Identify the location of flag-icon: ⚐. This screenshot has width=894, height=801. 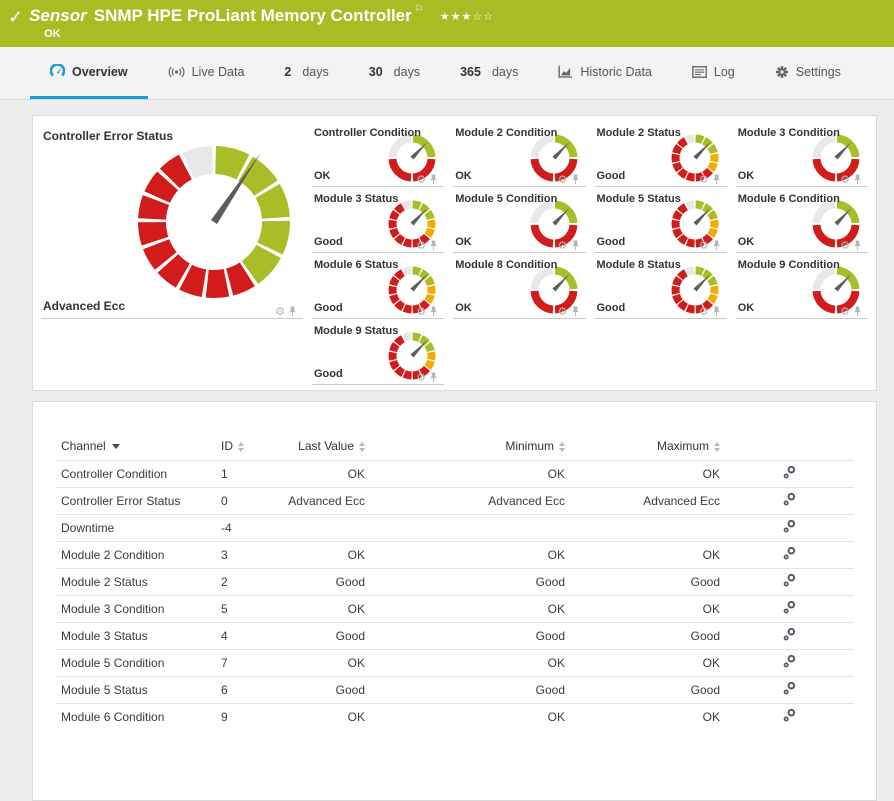
(419, 10).